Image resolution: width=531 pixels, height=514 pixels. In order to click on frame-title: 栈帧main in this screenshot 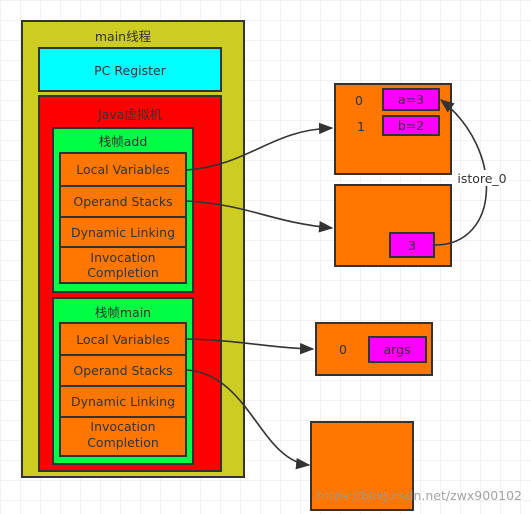, I will do `click(123, 312)`.